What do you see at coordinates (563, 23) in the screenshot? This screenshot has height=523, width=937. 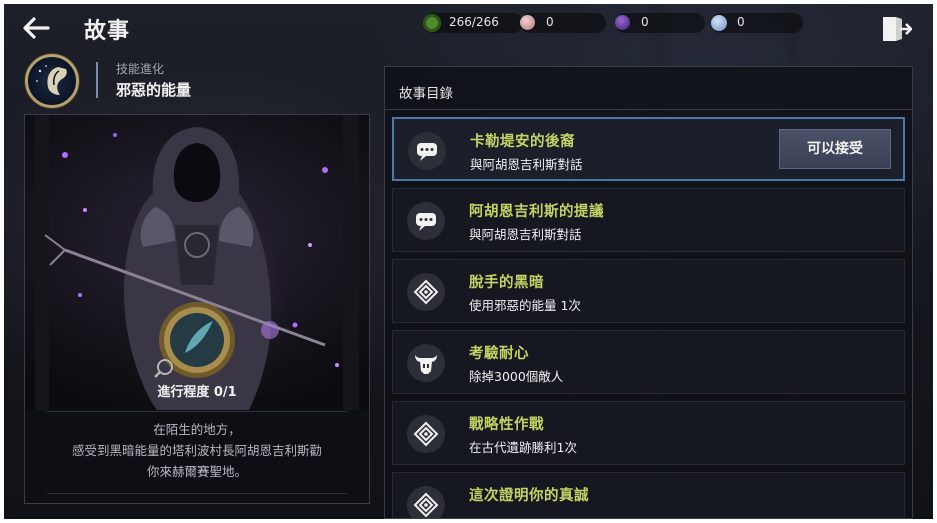 I see `resource-pink-orb: 0` at bounding box center [563, 23].